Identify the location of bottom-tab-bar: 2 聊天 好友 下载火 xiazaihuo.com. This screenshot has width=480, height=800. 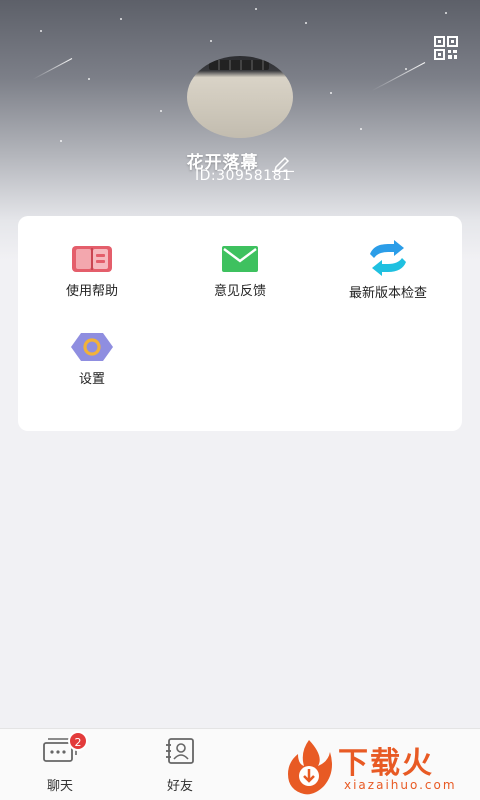
(240, 764).